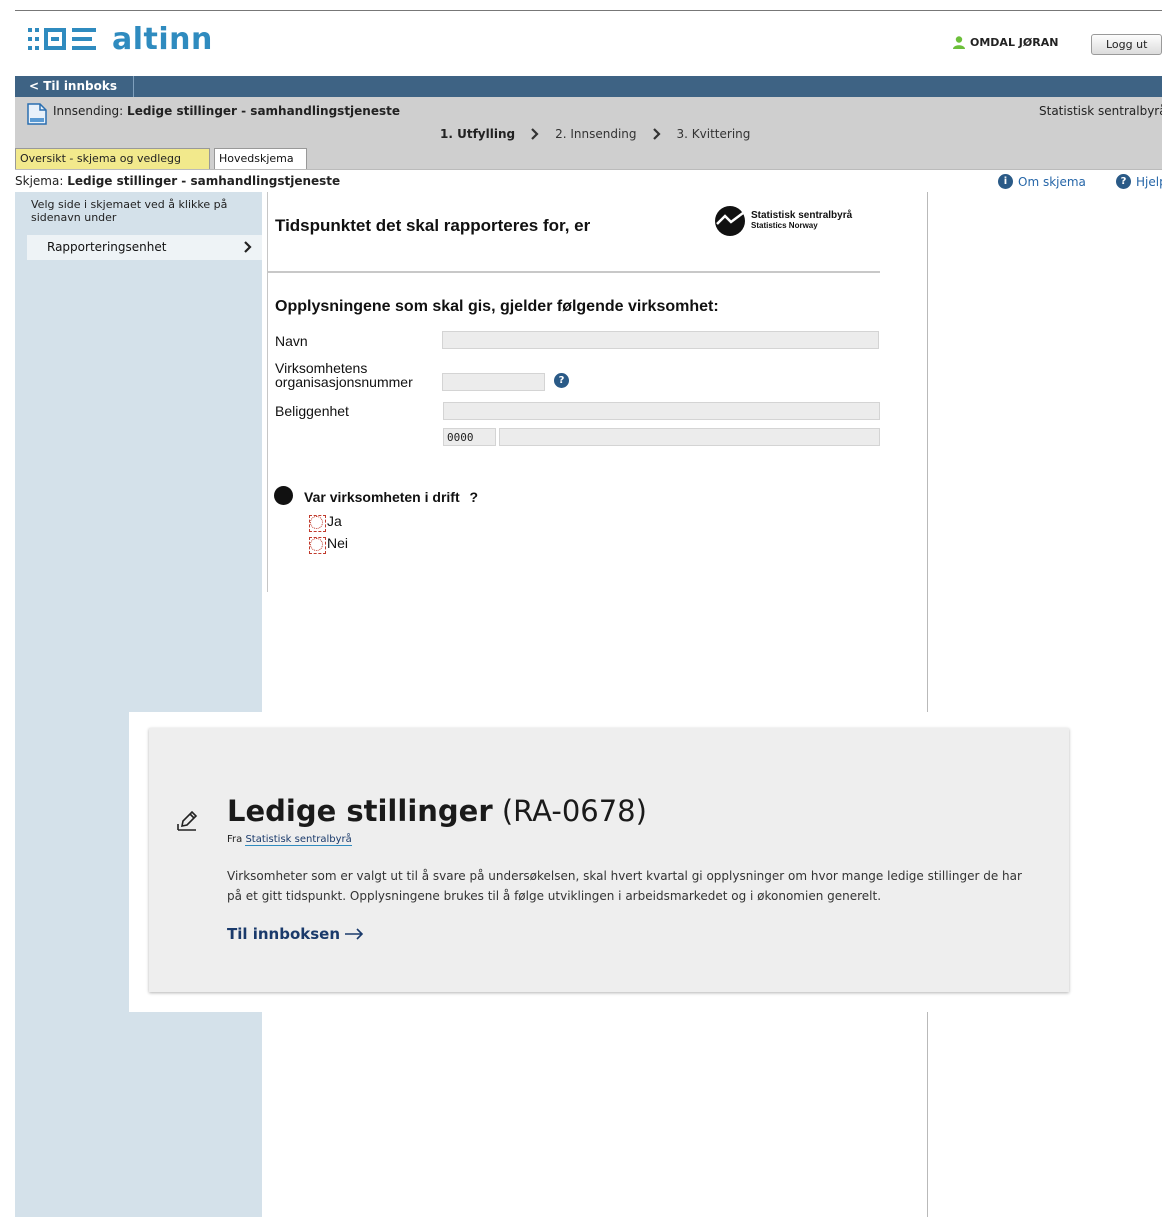 This screenshot has height=1217, width=1162. Describe the element at coordinates (317, 523) in the screenshot. I see `radio-ja` at that location.